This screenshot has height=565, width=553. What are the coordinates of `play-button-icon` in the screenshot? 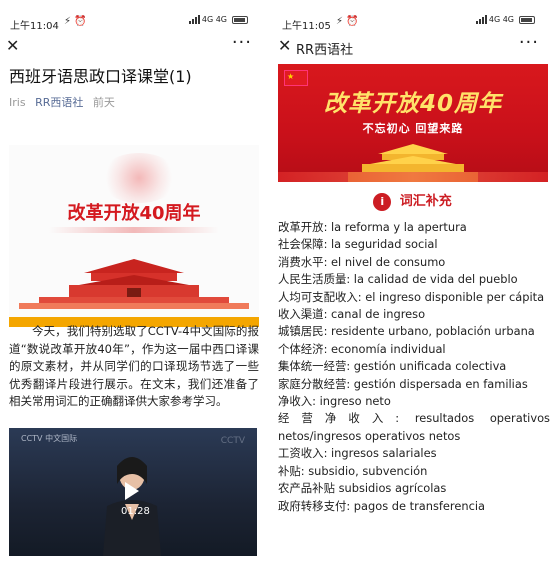 It's located at (132, 491).